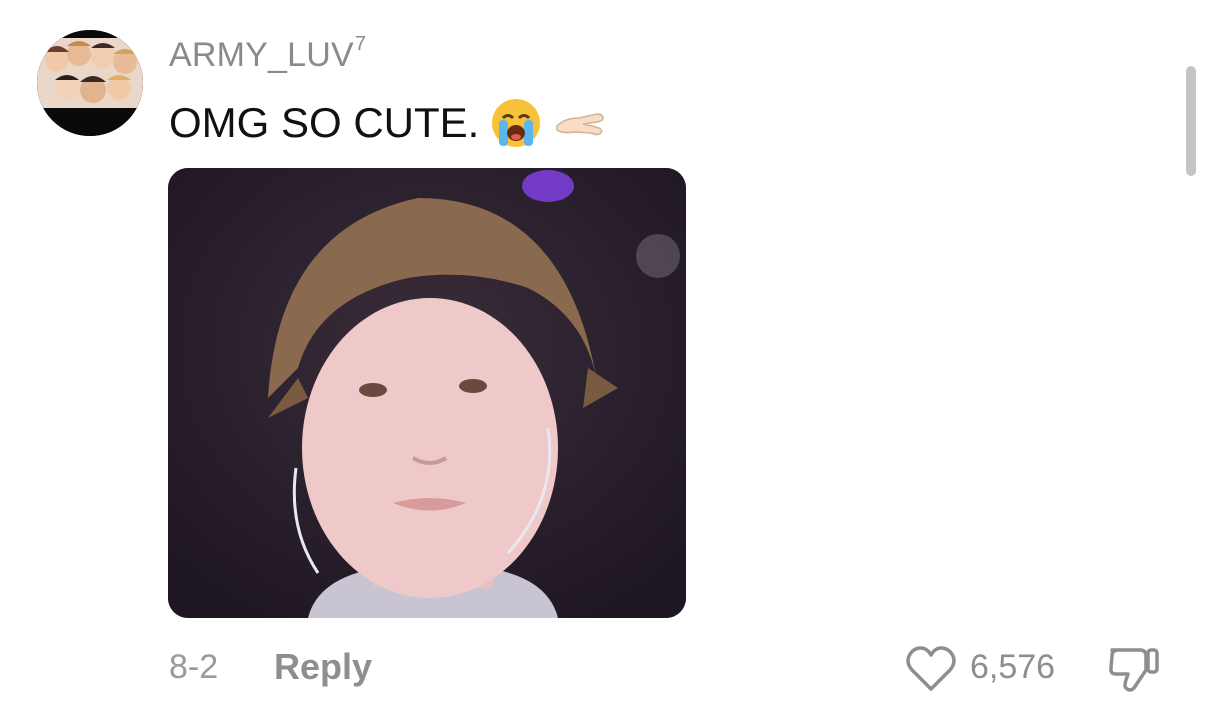 Image resolution: width=1206 pixels, height=717 pixels. I want to click on like-count: 6,576, so click(1013, 667).